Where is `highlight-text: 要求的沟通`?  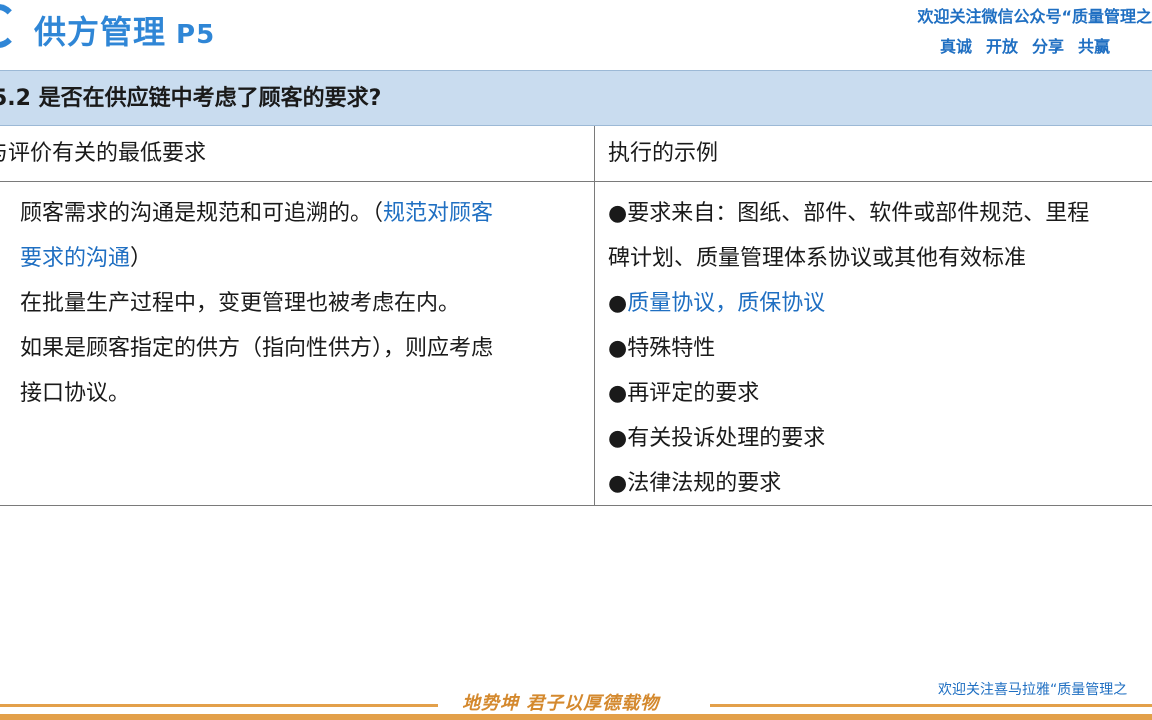
highlight-text: 要求的沟通 is located at coordinates (75, 258).